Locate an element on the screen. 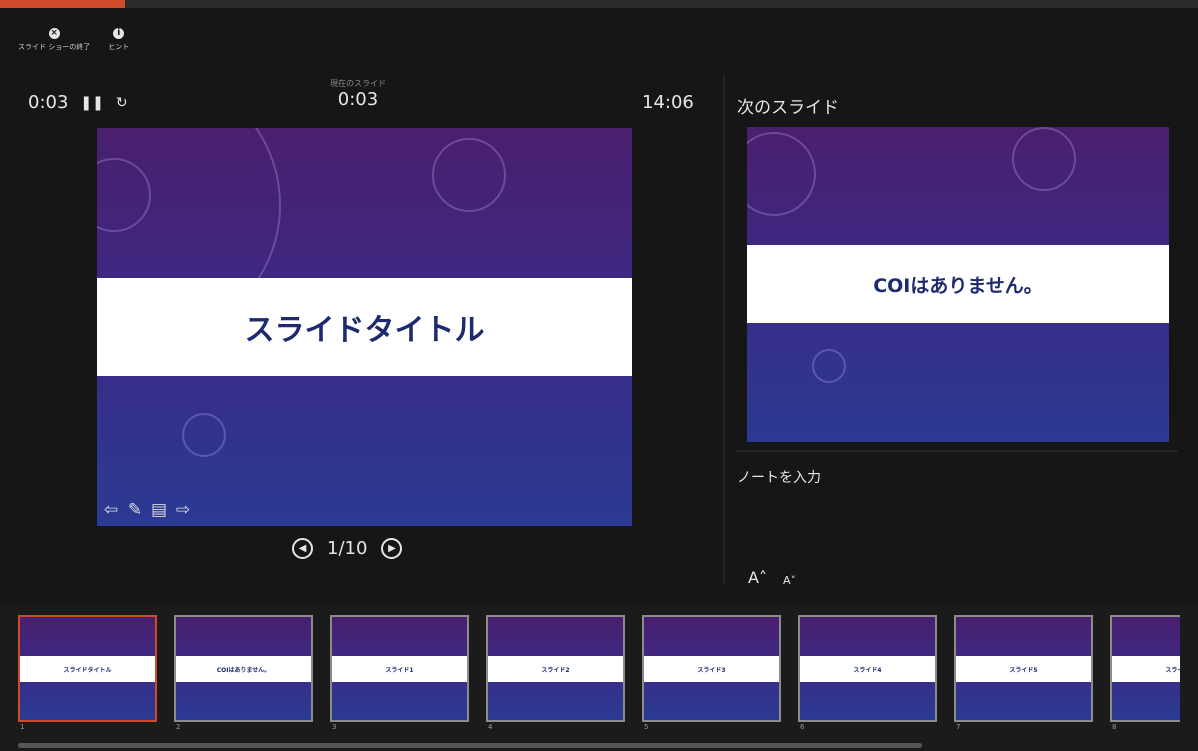 The width and height of the screenshot is (1198, 751). decrease-font-button: A˅ is located at coordinates (789, 580).